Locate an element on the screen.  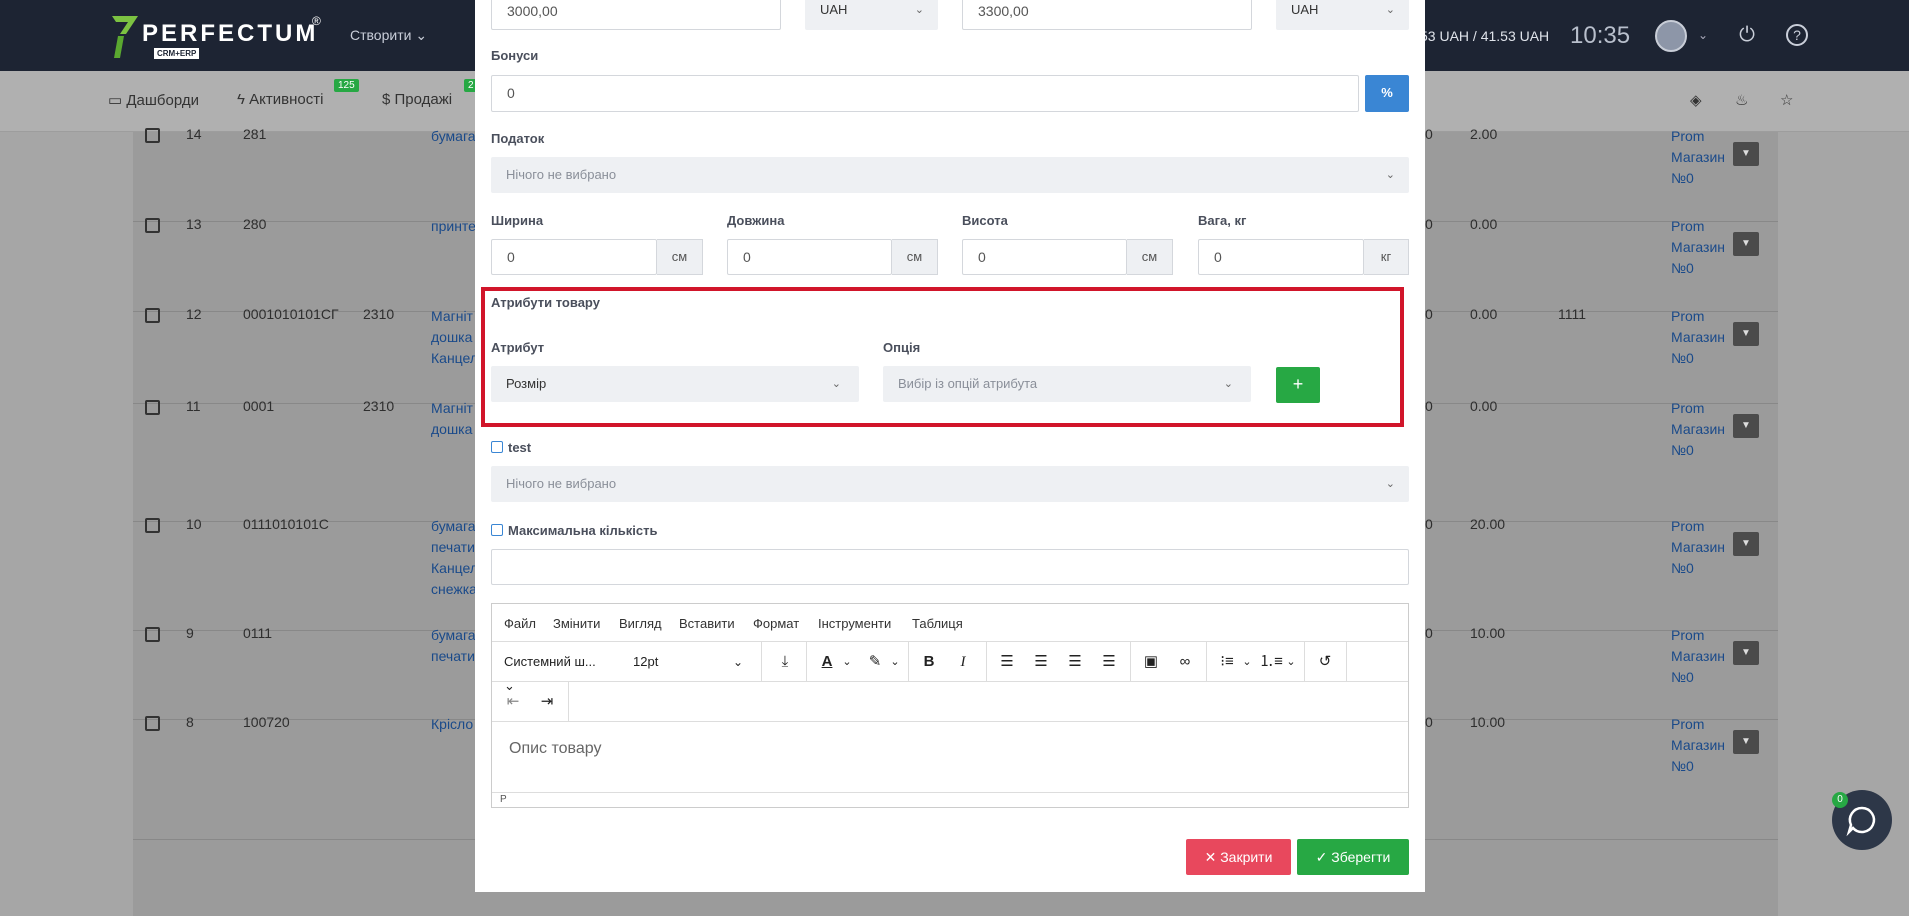
max-qty-input is located at coordinates (950, 567).